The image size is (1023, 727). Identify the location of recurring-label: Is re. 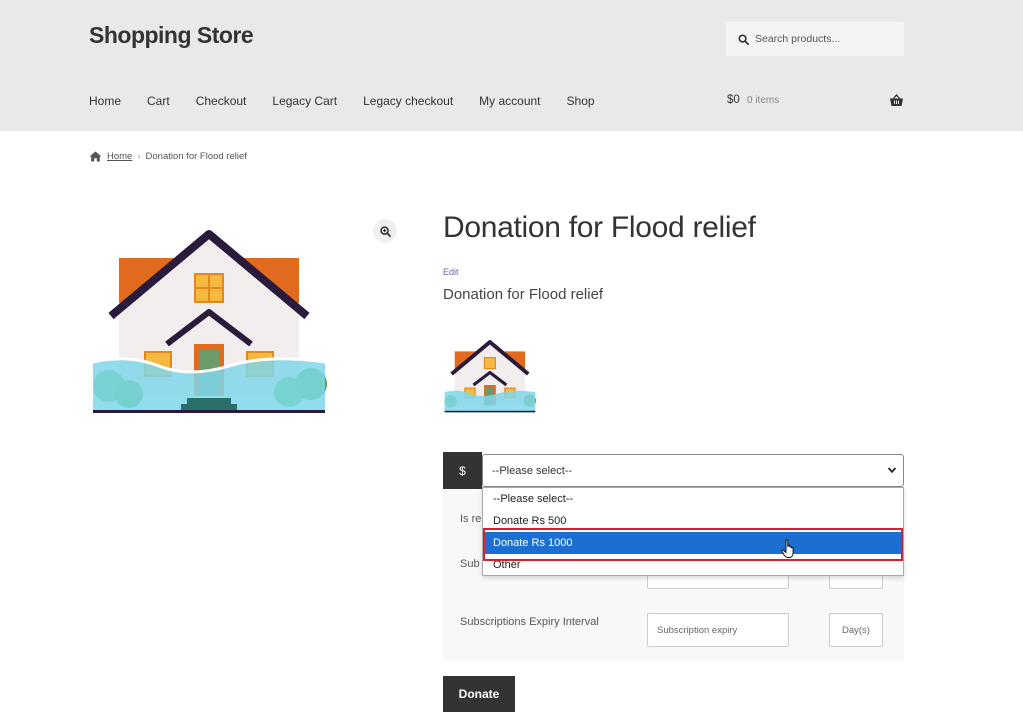
(471, 519).